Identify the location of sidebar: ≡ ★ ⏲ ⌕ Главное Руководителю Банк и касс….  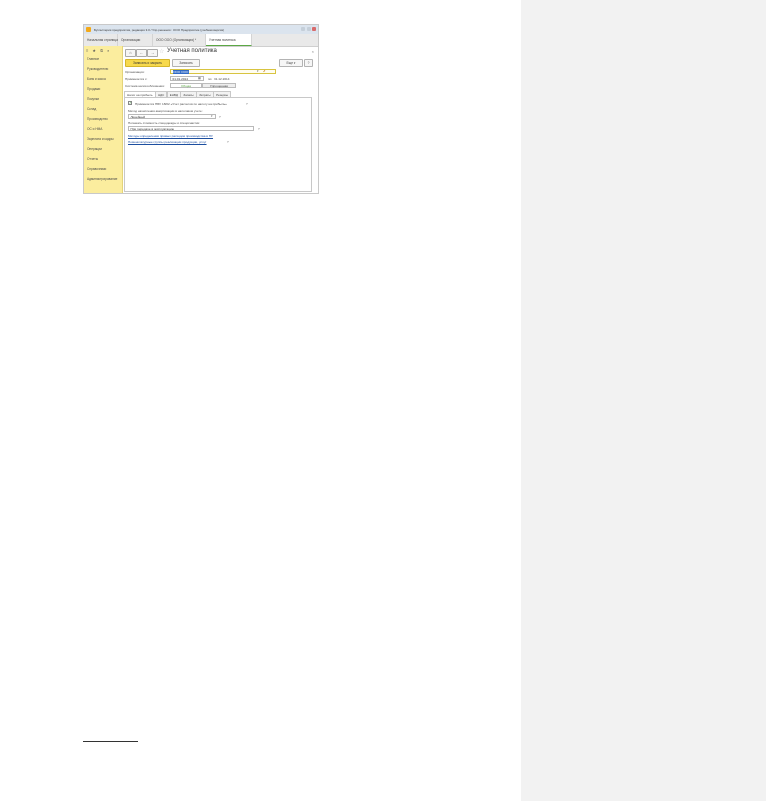
(103, 119).